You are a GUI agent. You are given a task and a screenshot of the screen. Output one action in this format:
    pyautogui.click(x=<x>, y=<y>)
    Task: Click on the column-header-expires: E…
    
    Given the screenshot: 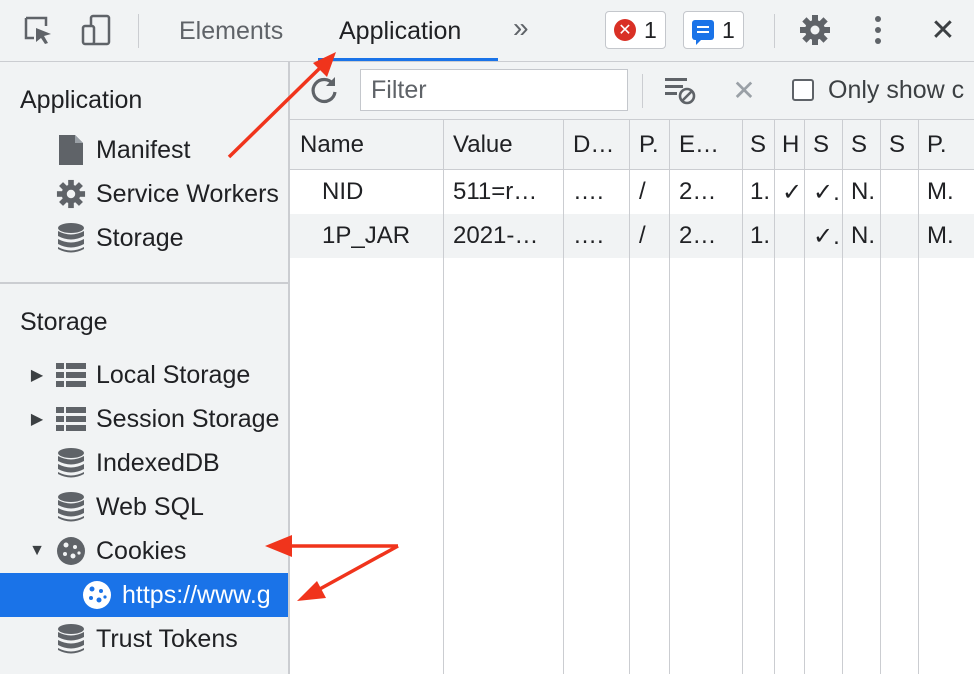 What is the action you would take?
    pyautogui.click(x=705, y=144)
    